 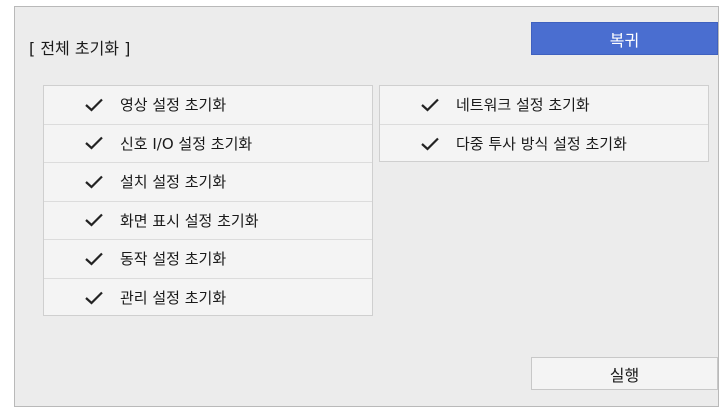 I want to click on list-item-label: 동작 설정 초기화, so click(x=173, y=259).